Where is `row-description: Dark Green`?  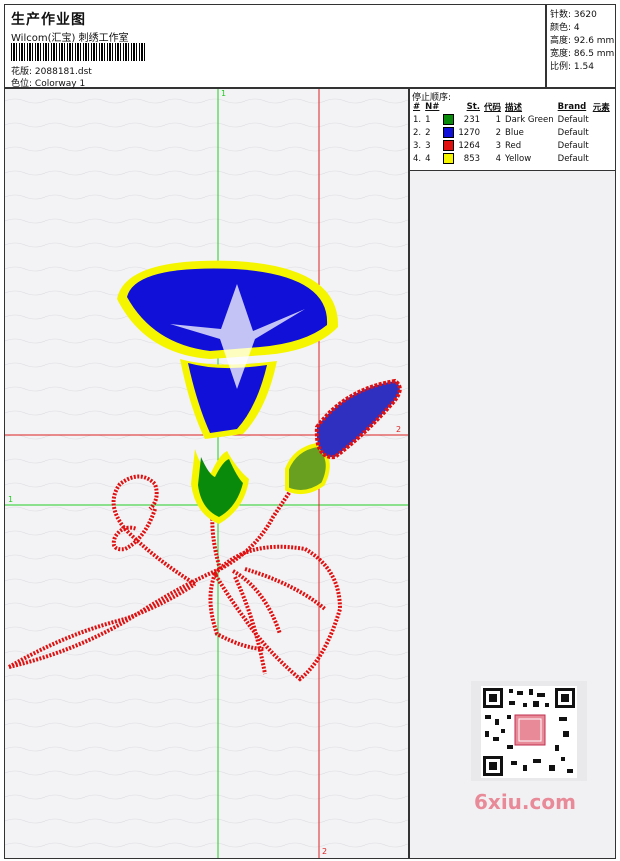 row-description: Dark Green is located at coordinates (529, 119).